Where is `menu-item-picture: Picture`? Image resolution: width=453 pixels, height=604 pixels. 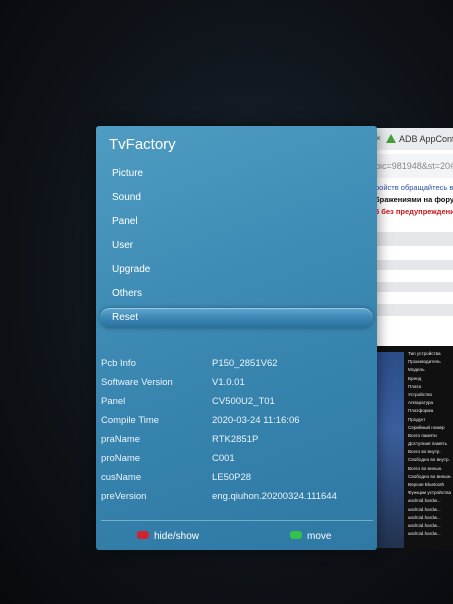 menu-item-picture: Picture is located at coordinates (236, 174).